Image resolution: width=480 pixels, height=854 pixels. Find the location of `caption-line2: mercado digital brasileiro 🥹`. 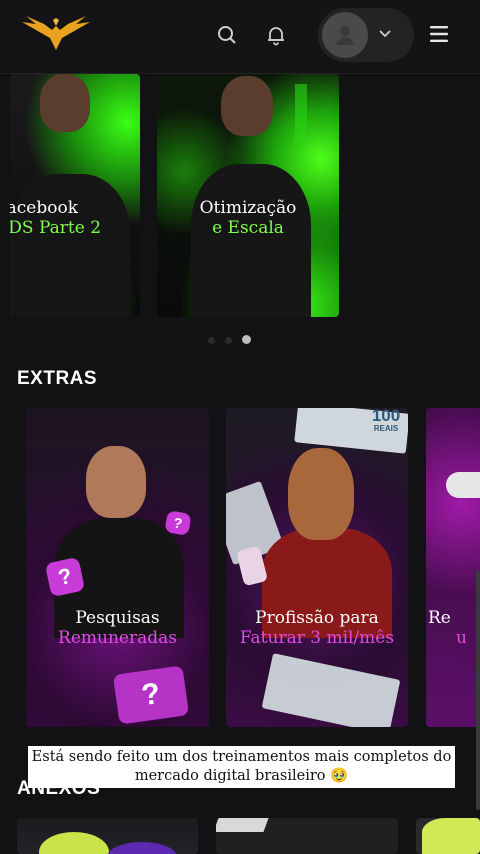

caption-line2: mercado digital brasileiro 🥹 is located at coordinates (241, 776).